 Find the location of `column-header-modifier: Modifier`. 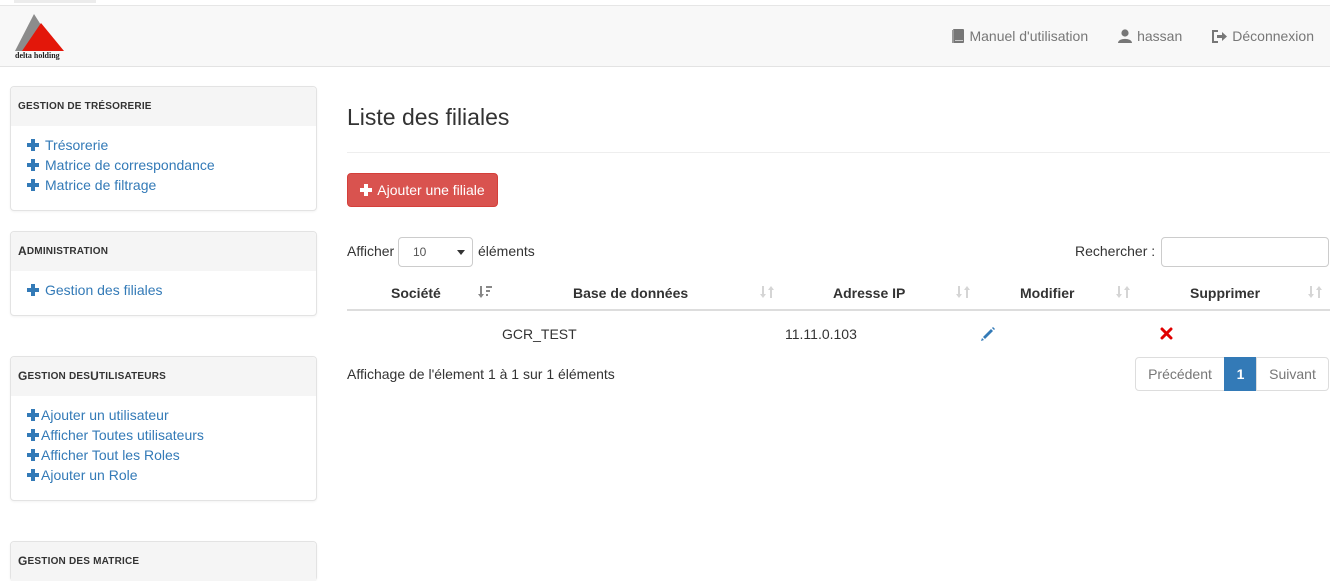

column-header-modifier: Modifier is located at coordinates (1047, 293).